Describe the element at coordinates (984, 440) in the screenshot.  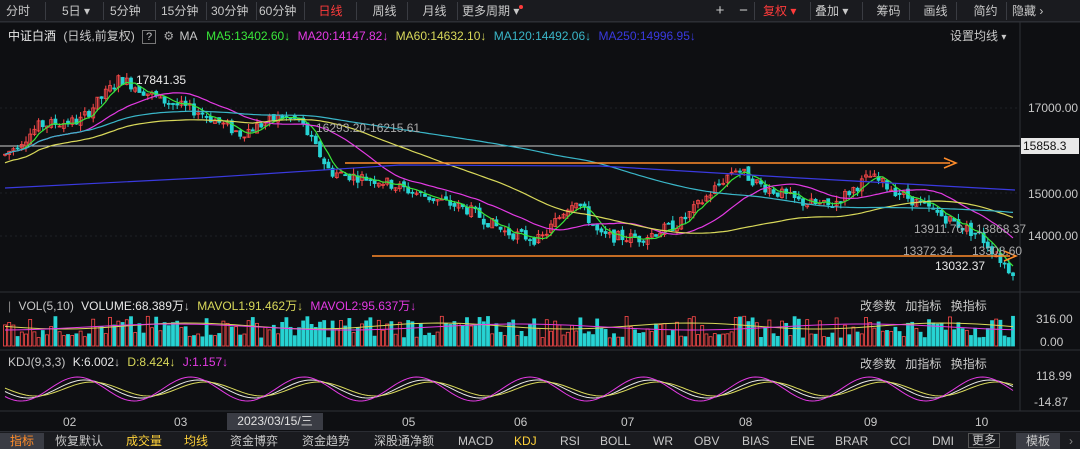
I see `tab-more: 更多` at that location.